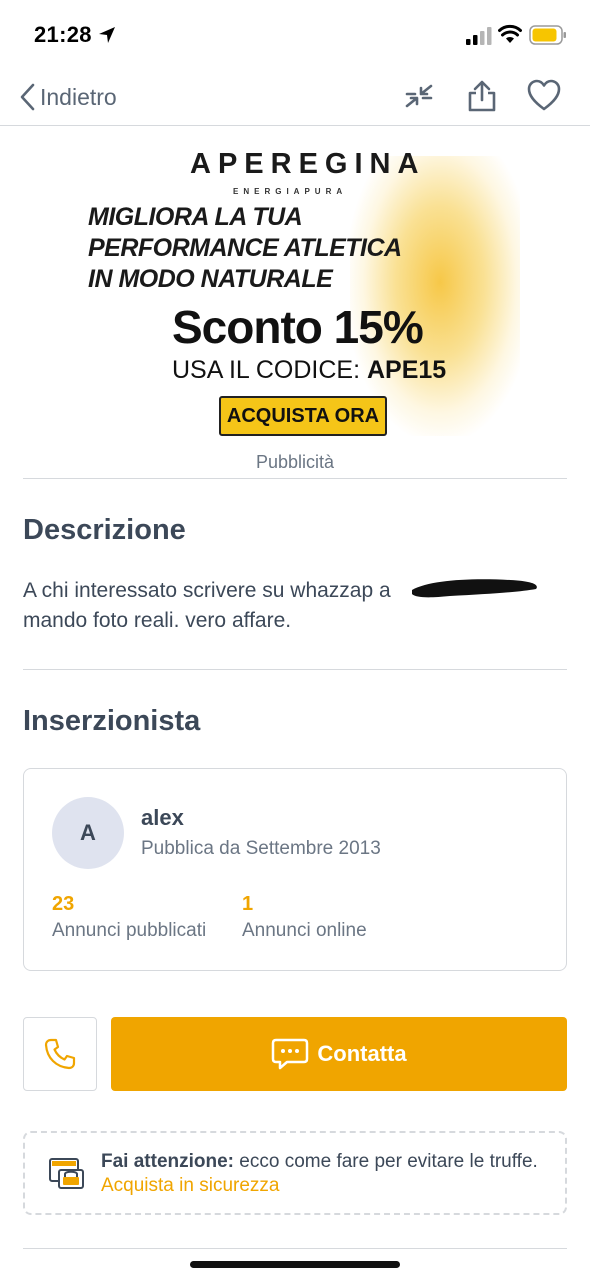 The image size is (590, 1280). What do you see at coordinates (362, 1053) in the screenshot?
I see `contact-label: Contatta` at bounding box center [362, 1053].